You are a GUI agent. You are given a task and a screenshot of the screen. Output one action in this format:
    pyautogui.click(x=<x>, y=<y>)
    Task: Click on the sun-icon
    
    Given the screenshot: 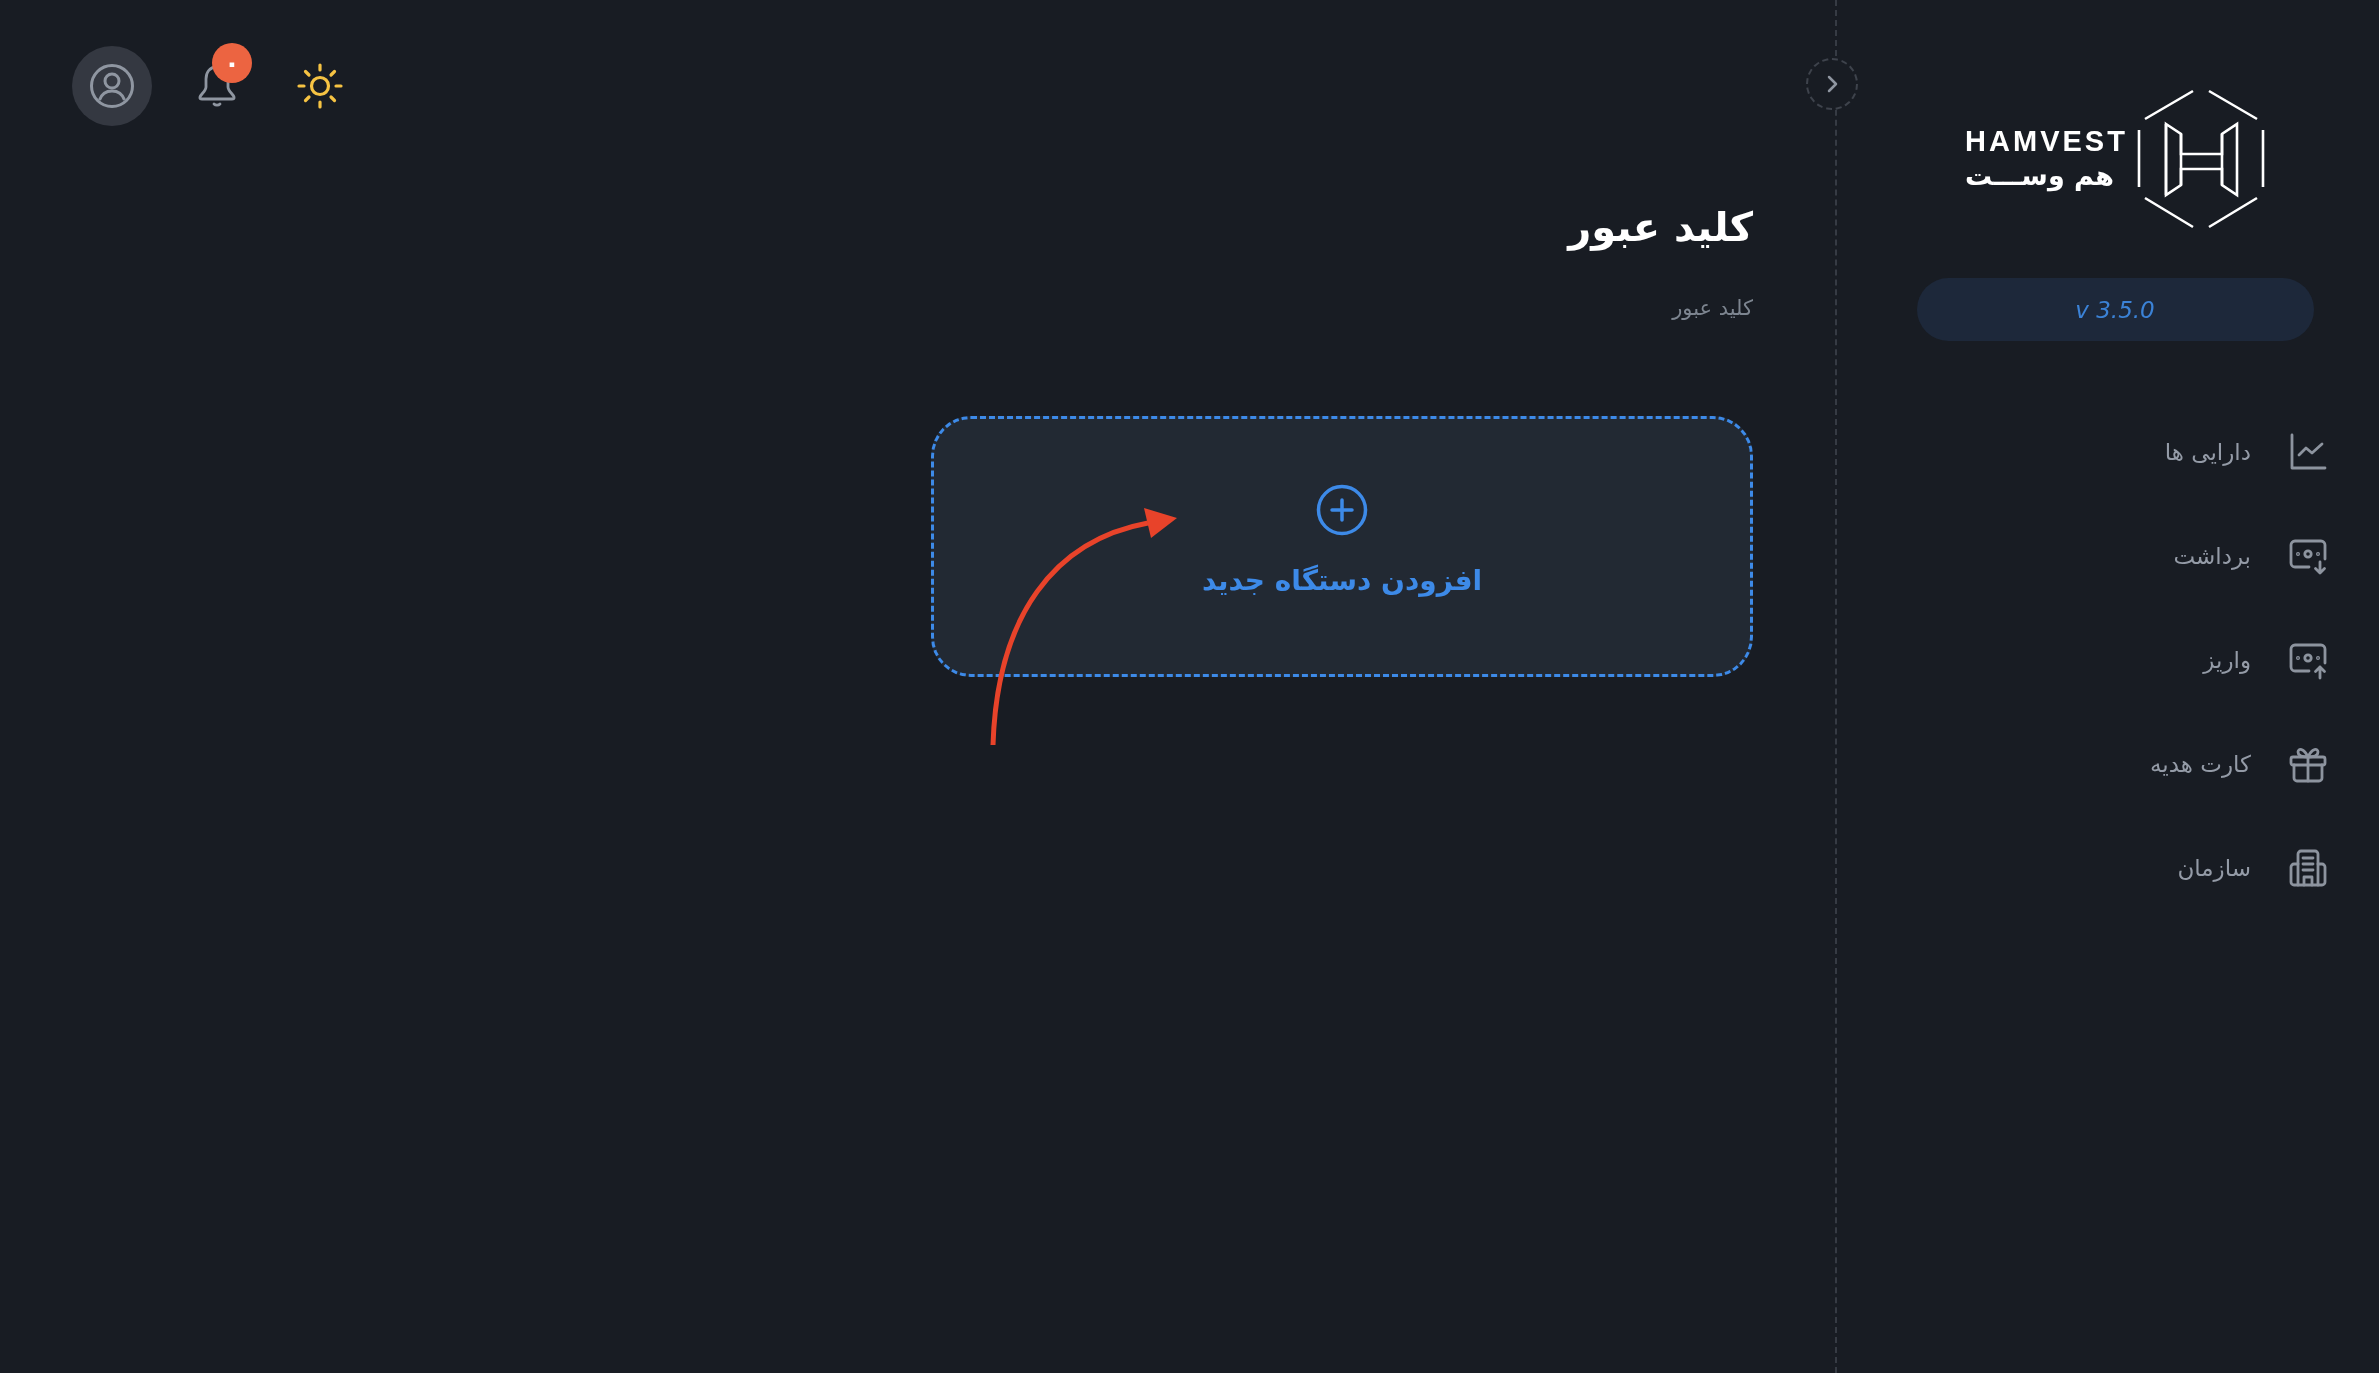 What is the action you would take?
    pyautogui.click(x=320, y=86)
    